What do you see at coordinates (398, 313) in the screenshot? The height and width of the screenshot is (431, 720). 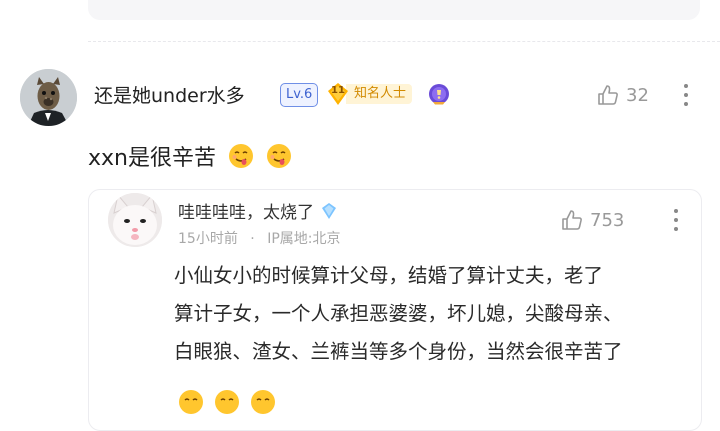 I see `reply-body-line: 算计子女，一个人承担恶婆婆，坏儿媳，尖酸母亲、` at bounding box center [398, 313].